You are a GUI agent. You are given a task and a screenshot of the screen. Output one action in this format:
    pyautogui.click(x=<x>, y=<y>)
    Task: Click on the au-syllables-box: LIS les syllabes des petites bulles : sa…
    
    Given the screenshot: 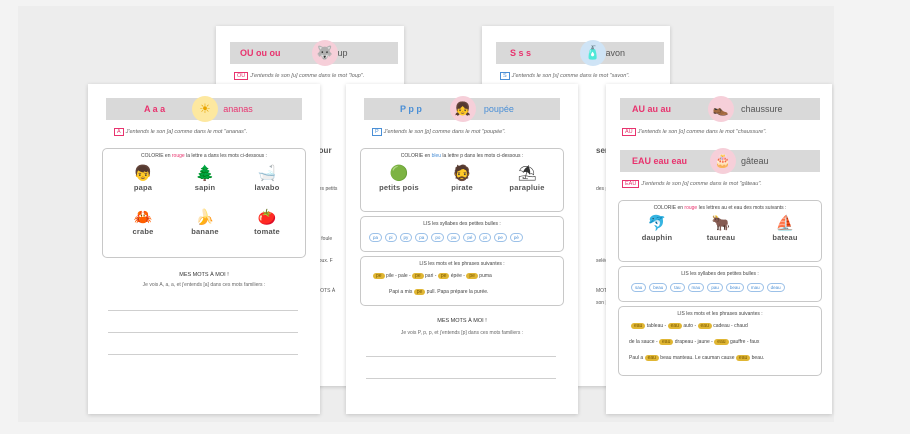 What is the action you would take?
    pyautogui.click(x=720, y=284)
    